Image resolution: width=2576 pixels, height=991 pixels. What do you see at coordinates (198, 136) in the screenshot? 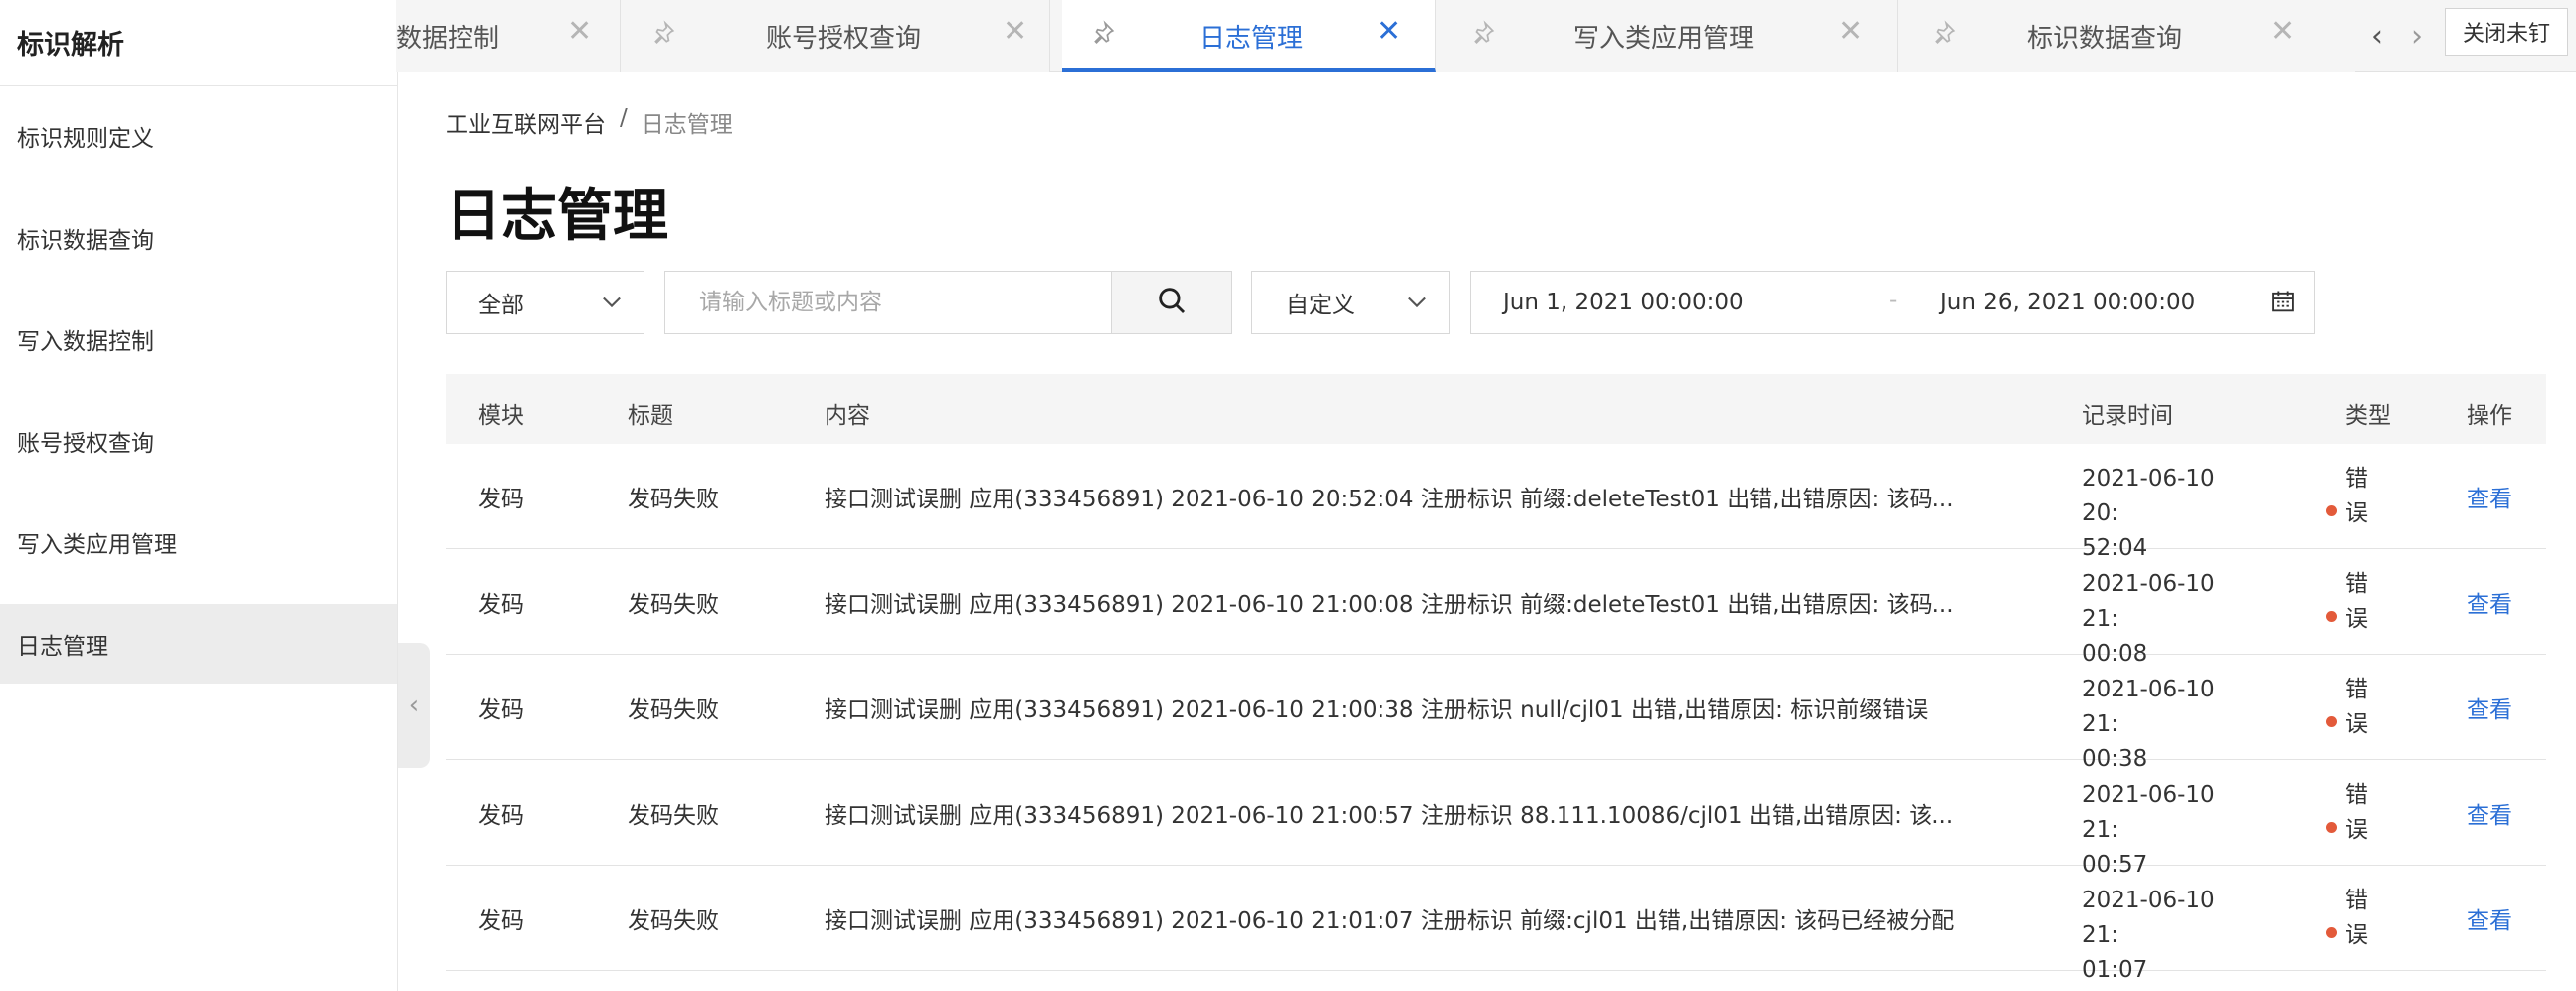
I see `sidebar-item-rule-definition: 标识规则定义` at bounding box center [198, 136].